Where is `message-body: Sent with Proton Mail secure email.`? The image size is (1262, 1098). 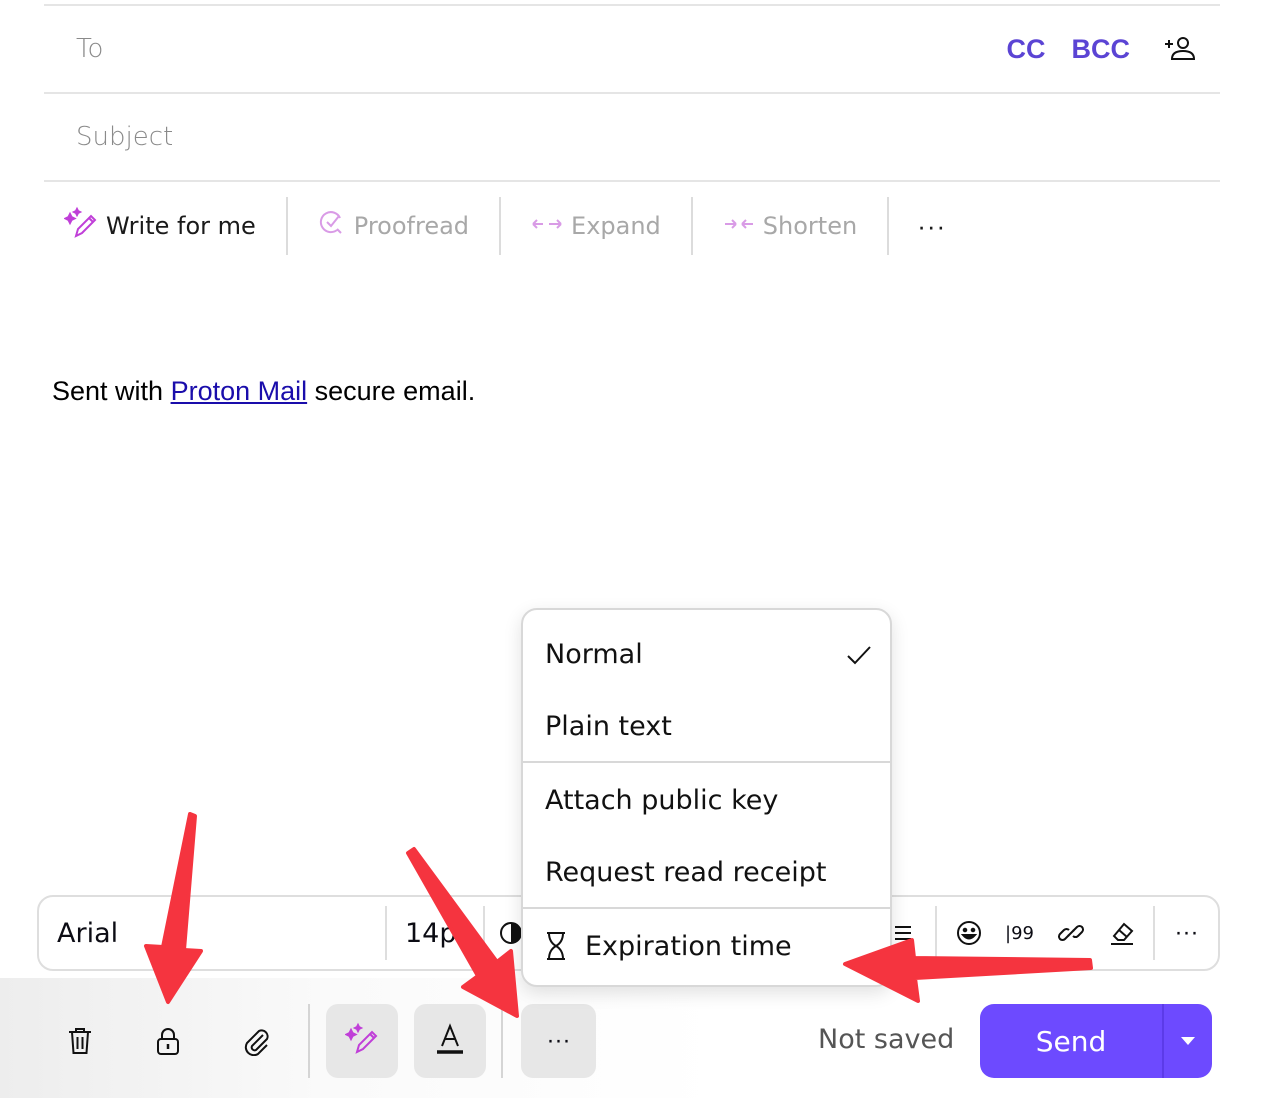 message-body: Sent with Proton Mail secure email. is located at coordinates (263, 391).